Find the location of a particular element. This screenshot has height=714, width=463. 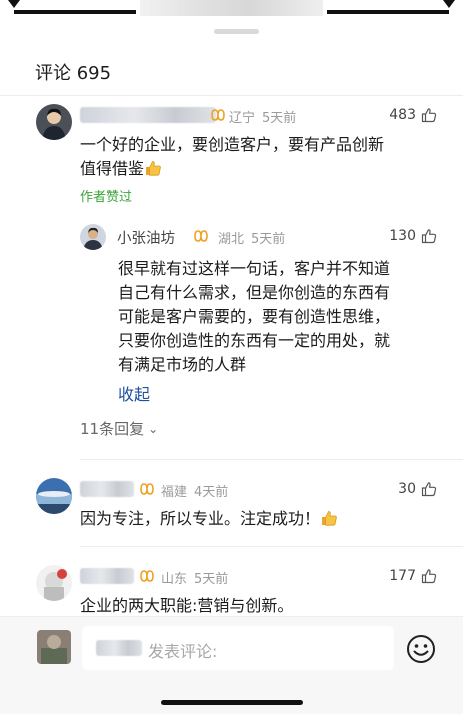

corner-notch-right is located at coordinates (449, 4).